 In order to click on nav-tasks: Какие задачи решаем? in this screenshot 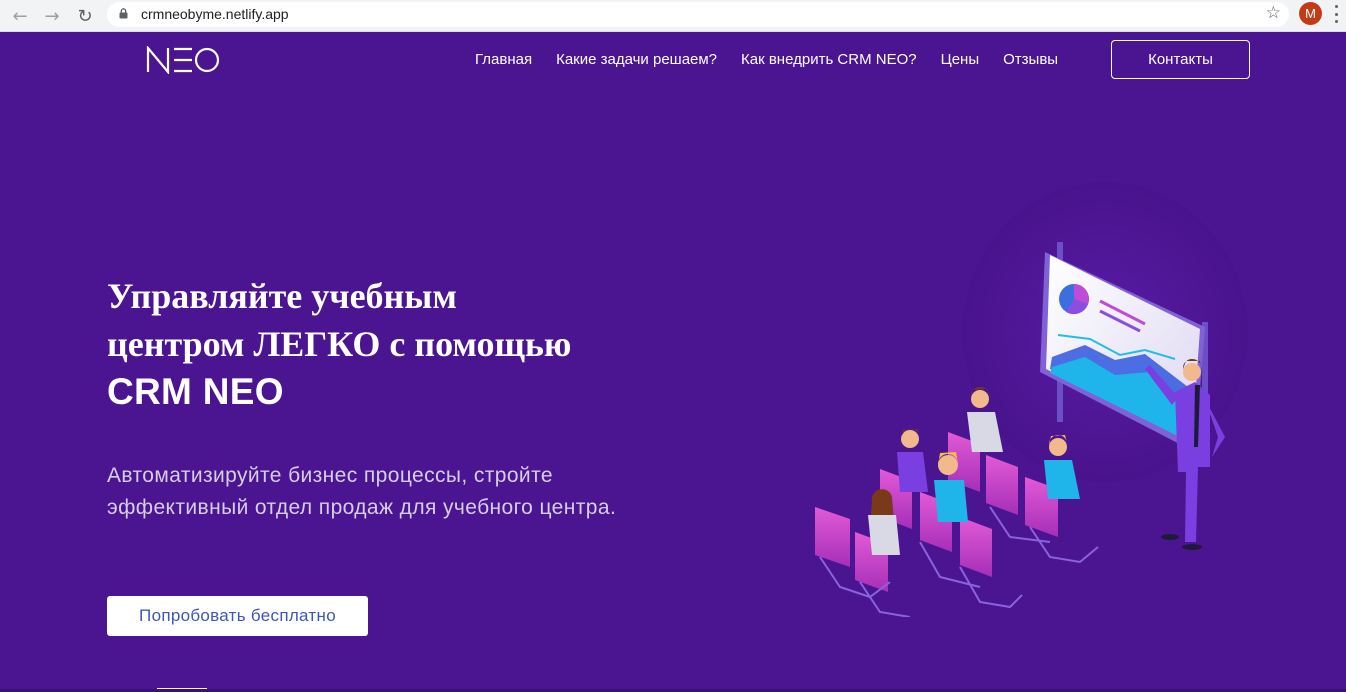, I will do `click(636, 59)`.